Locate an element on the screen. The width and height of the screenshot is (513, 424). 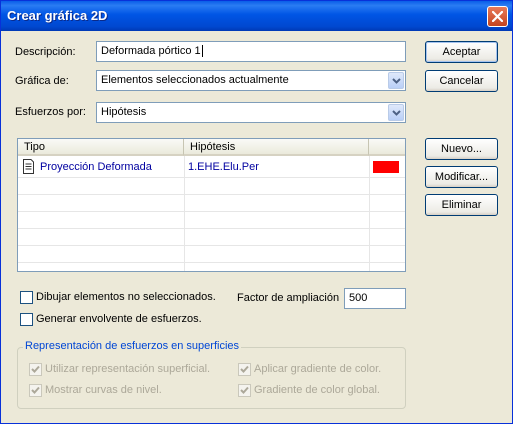
esfuerzos-select: Hipótesis is located at coordinates (251, 112).